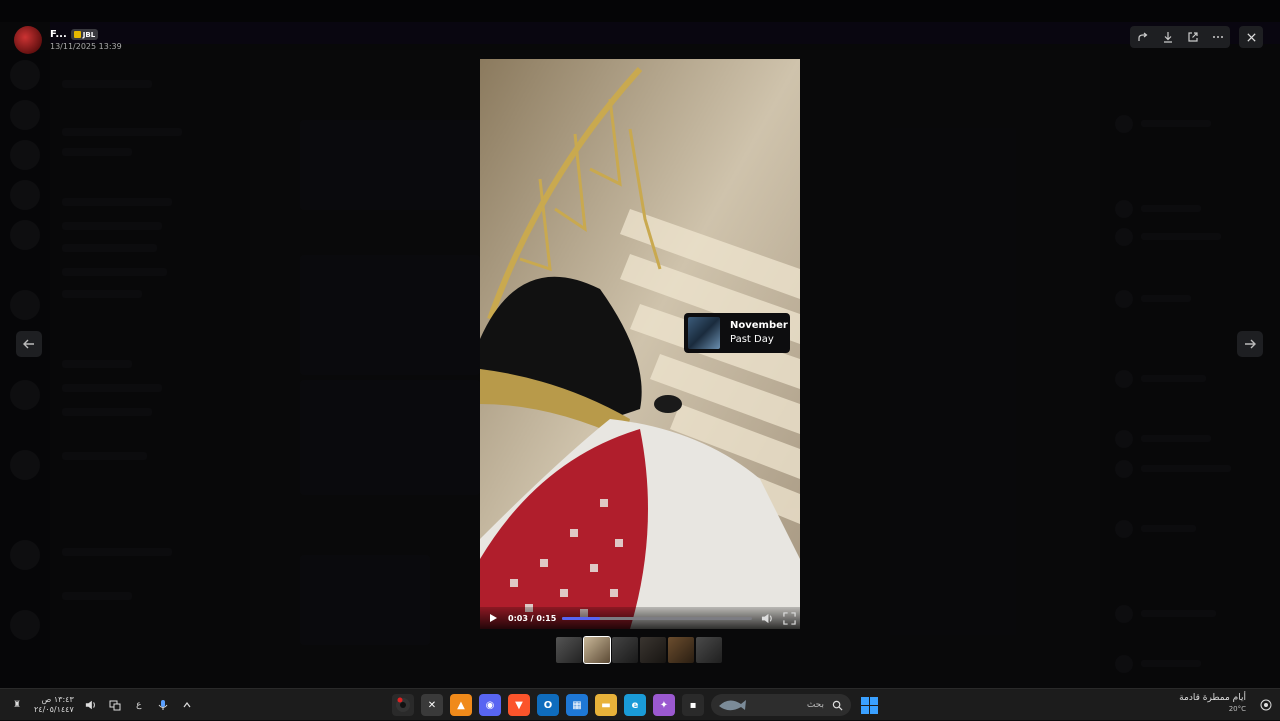 This screenshot has width=1280, height=721. I want to click on more-button, so click(1218, 37).